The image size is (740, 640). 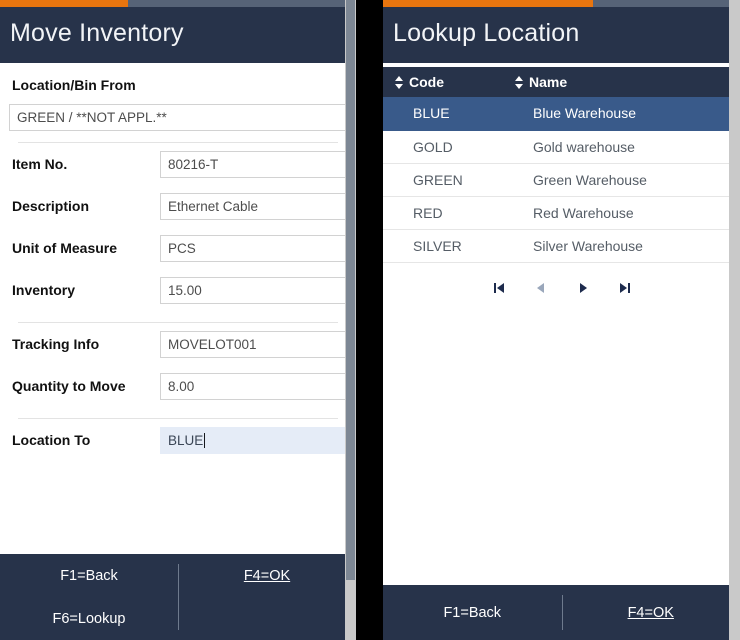 I want to click on inventory-input: 15.00, so click(x=253, y=290).